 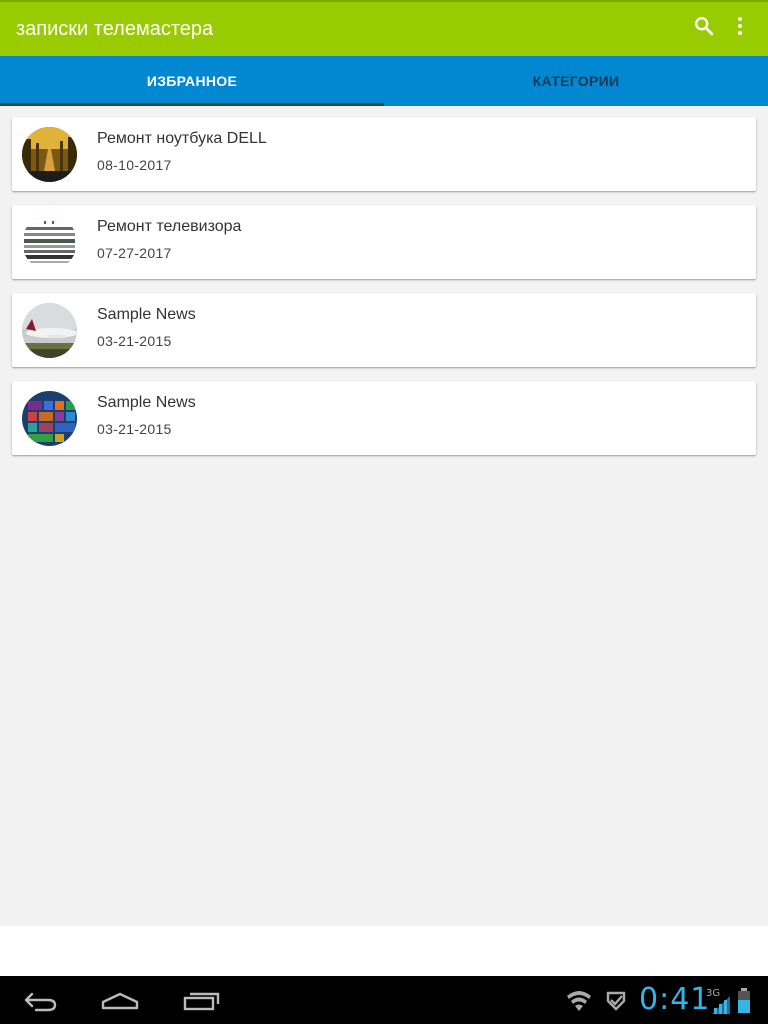 I want to click on recents-icon, so click(x=201, y=1001).